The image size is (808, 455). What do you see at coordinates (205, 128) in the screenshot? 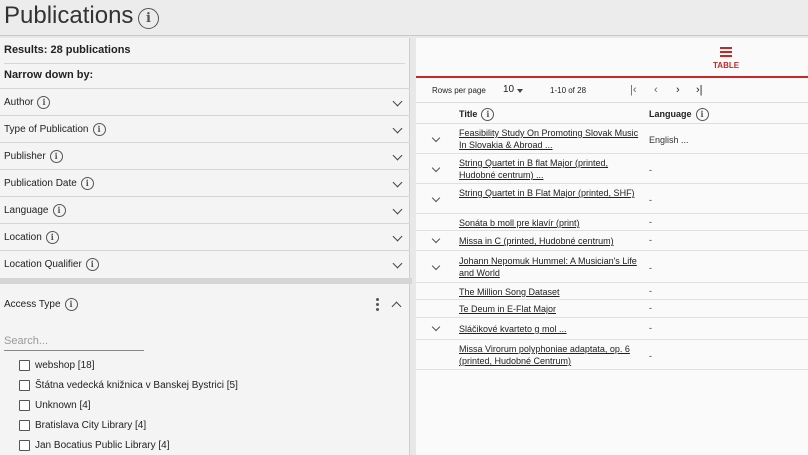
I see `filter-type-of-publication: Type of Publication i` at bounding box center [205, 128].